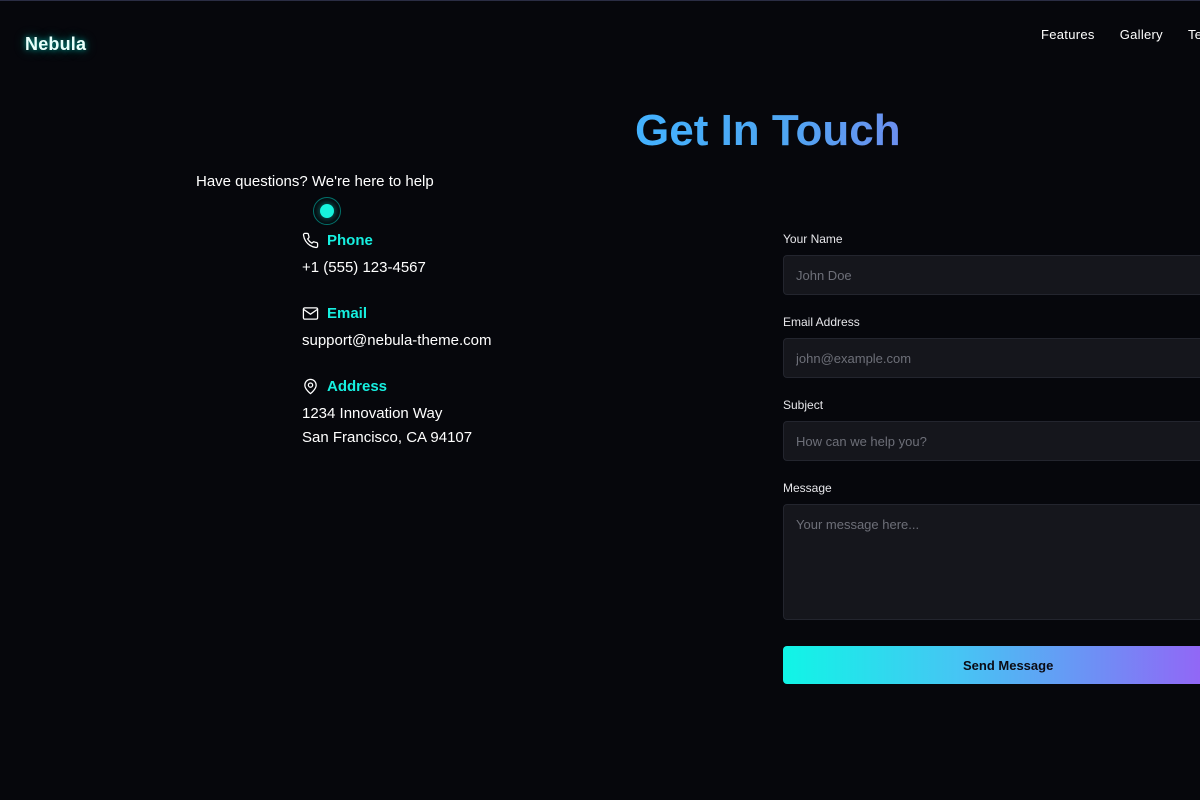  Describe the element at coordinates (1141, 35) in the screenshot. I see `nav-link-gallery: Gallery` at that location.